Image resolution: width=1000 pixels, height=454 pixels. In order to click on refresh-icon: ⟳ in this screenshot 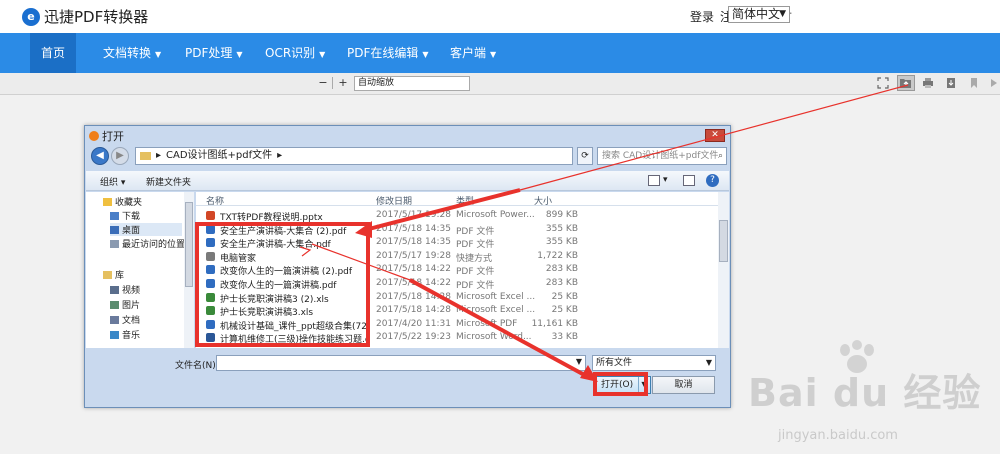, I will do `click(585, 156)`.